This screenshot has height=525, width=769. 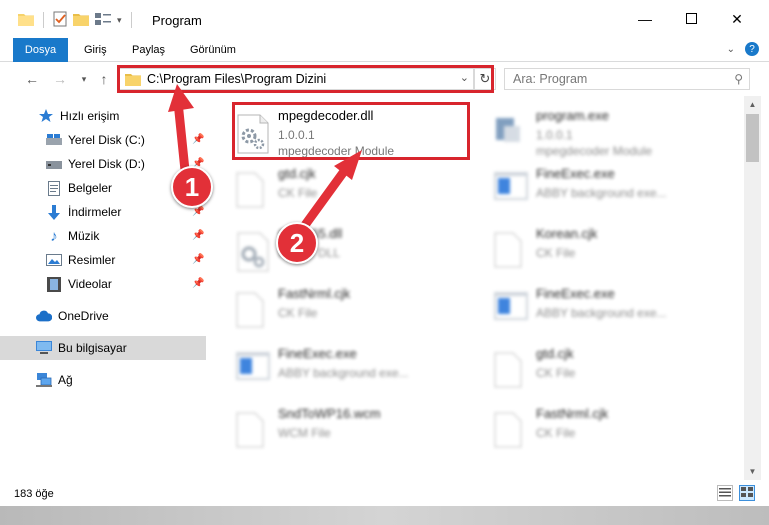 I want to click on chevron-up-icon: ▲, so click(x=752, y=104).